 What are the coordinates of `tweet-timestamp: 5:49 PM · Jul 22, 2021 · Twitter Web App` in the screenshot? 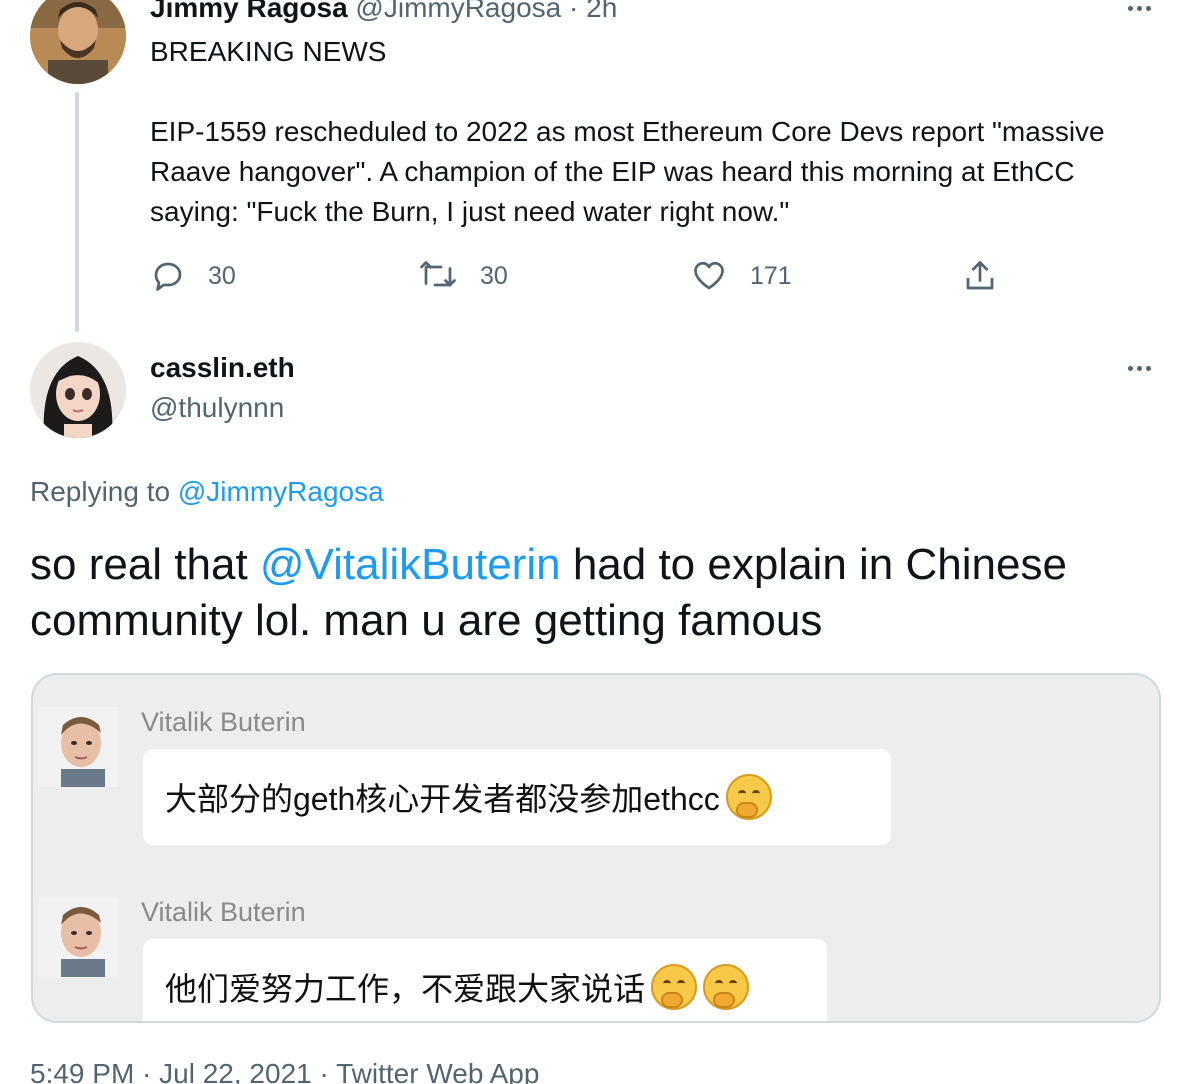 It's located at (284, 1071).